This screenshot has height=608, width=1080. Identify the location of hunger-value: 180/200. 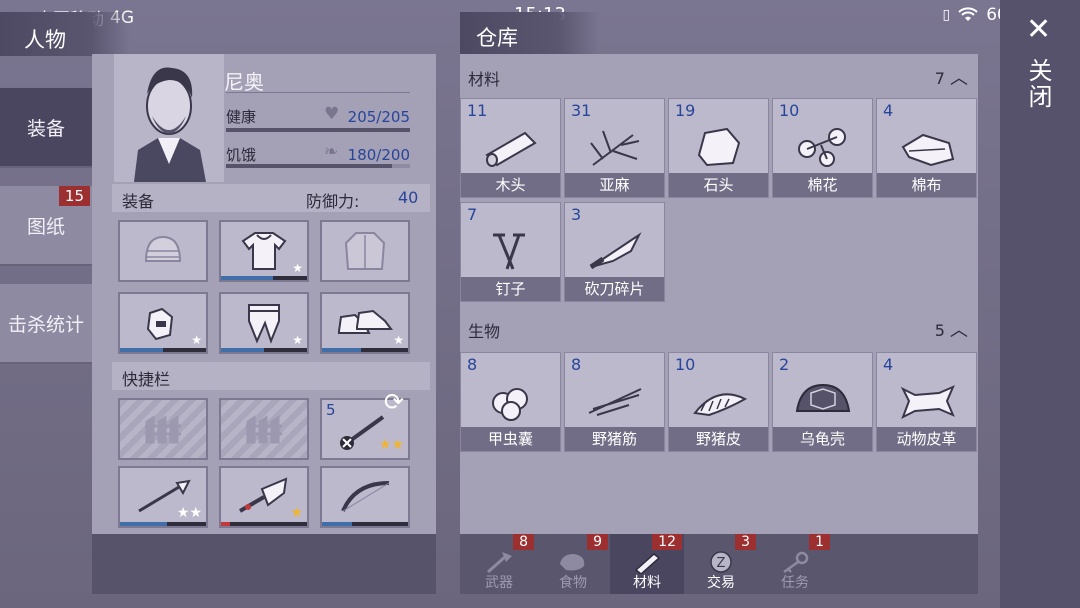
(378, 155).